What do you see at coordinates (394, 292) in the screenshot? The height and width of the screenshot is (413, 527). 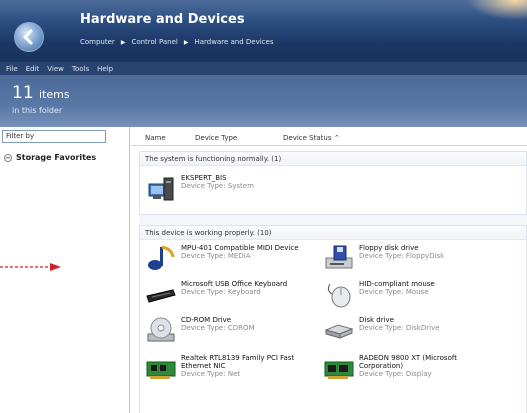 I see `device-type: Device Type: Mouse` at bounding box center [394, 292].